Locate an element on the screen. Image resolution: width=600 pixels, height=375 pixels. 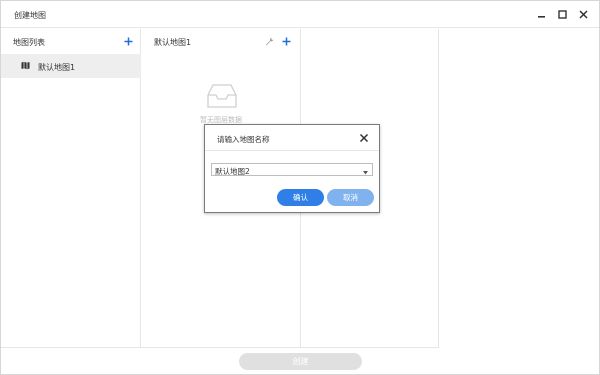
dialog-header: 请输入地图名称 is located at coordinates (292, 138).